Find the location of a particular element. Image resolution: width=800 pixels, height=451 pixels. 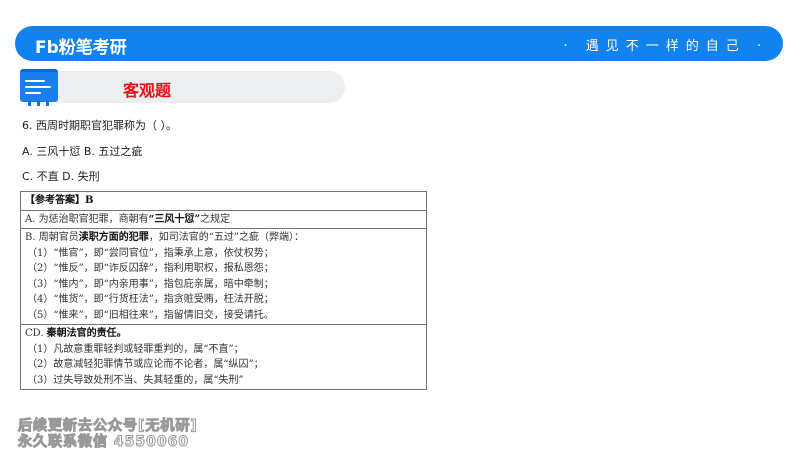

section-header-bg is located at coordinates (200, 87).